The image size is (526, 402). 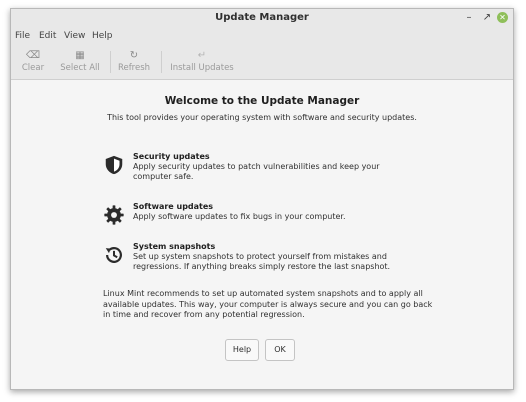 I want to click on feature-title: System snapshots, so click(x=174, y=246).